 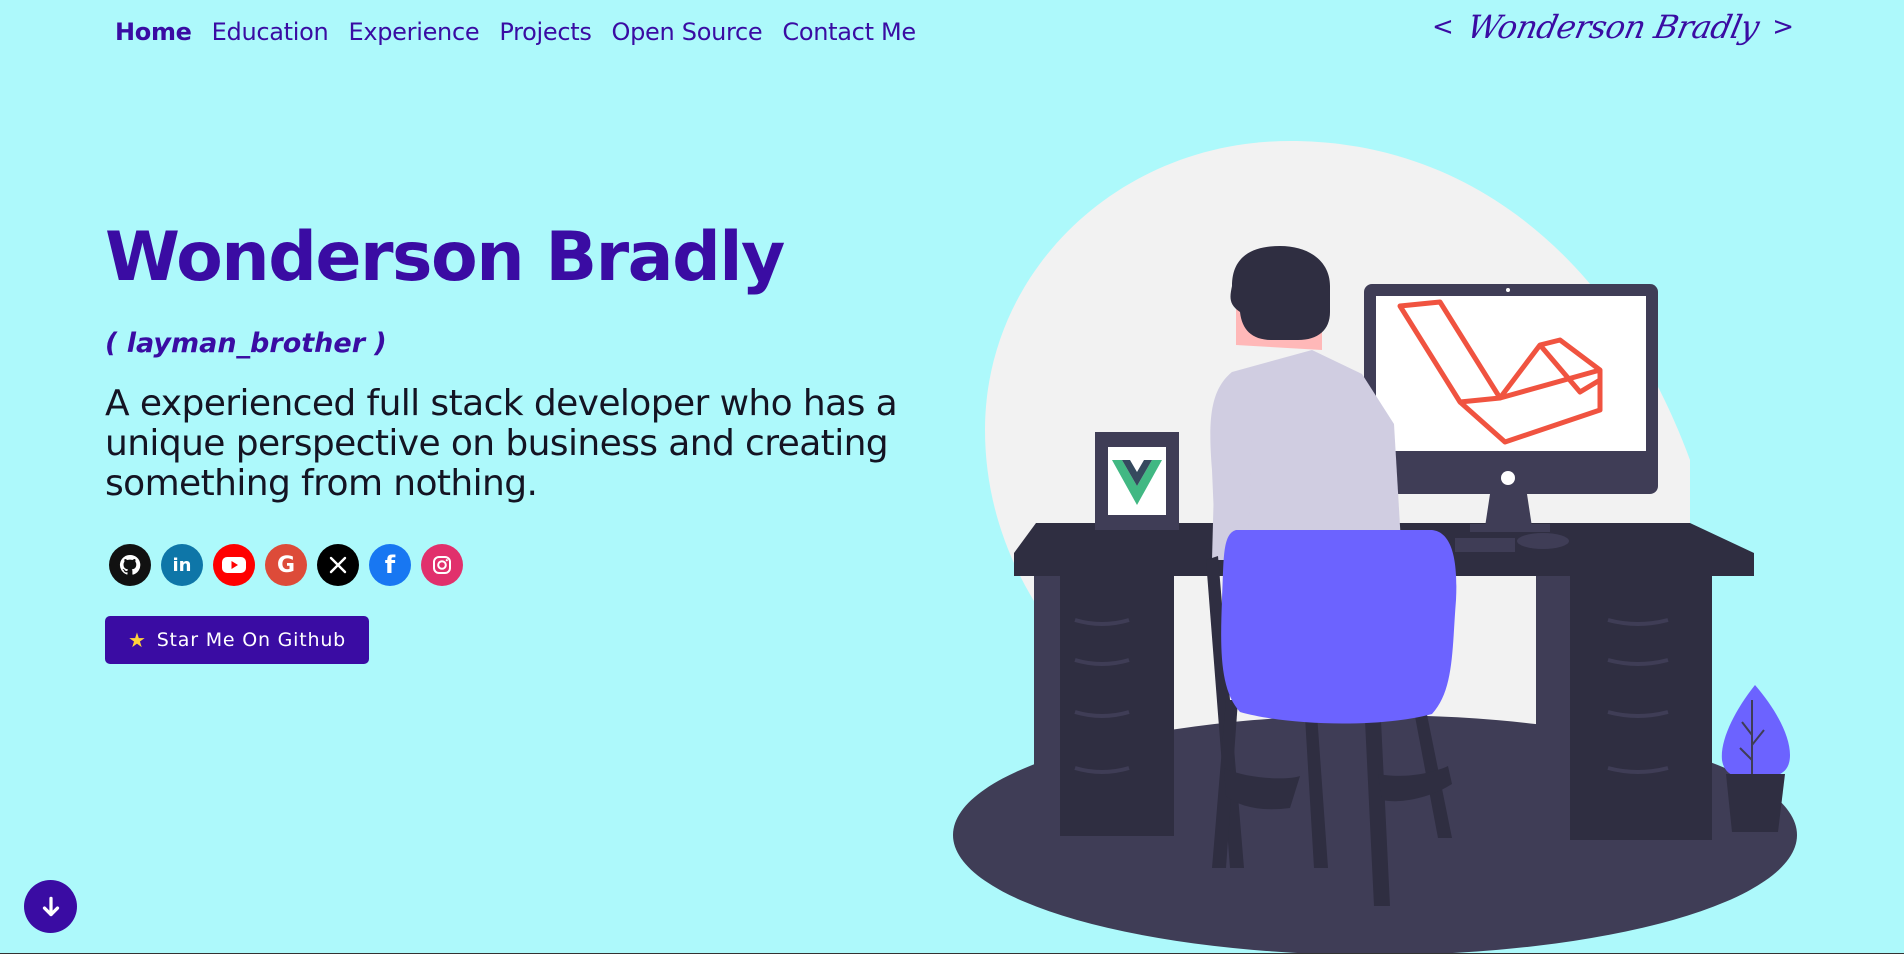 I want to click on youtube-icon, so click(x=234, y=565).